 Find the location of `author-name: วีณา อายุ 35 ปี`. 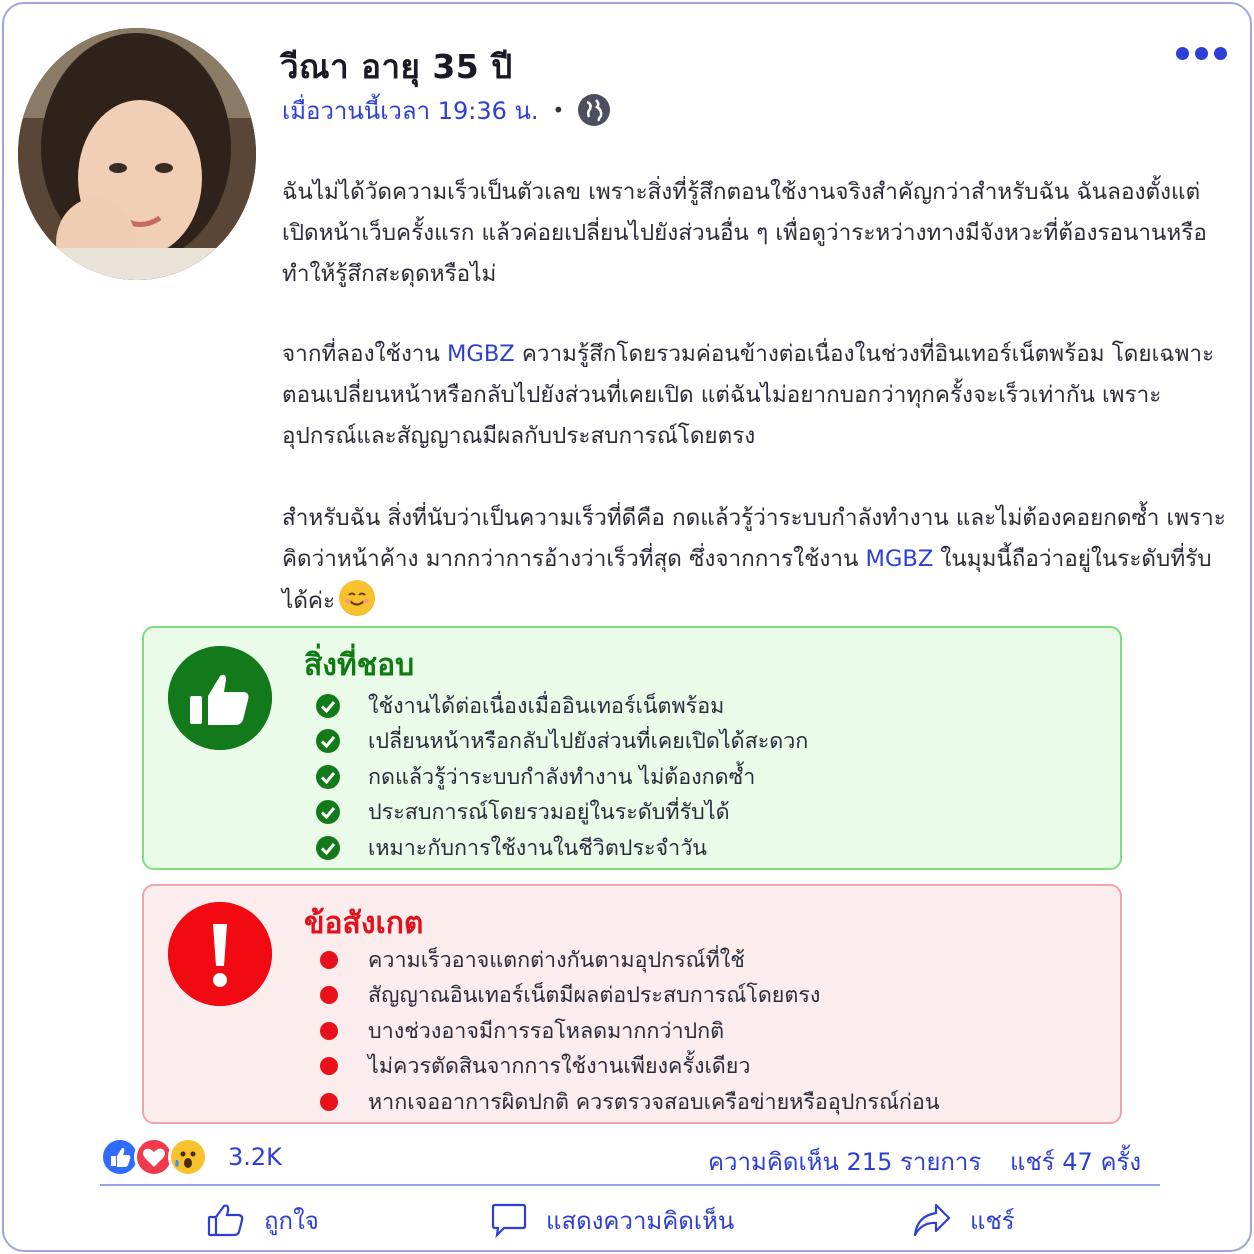

author-name: วีณา อายุ 35 ปี is located at coordinates (396, 66).